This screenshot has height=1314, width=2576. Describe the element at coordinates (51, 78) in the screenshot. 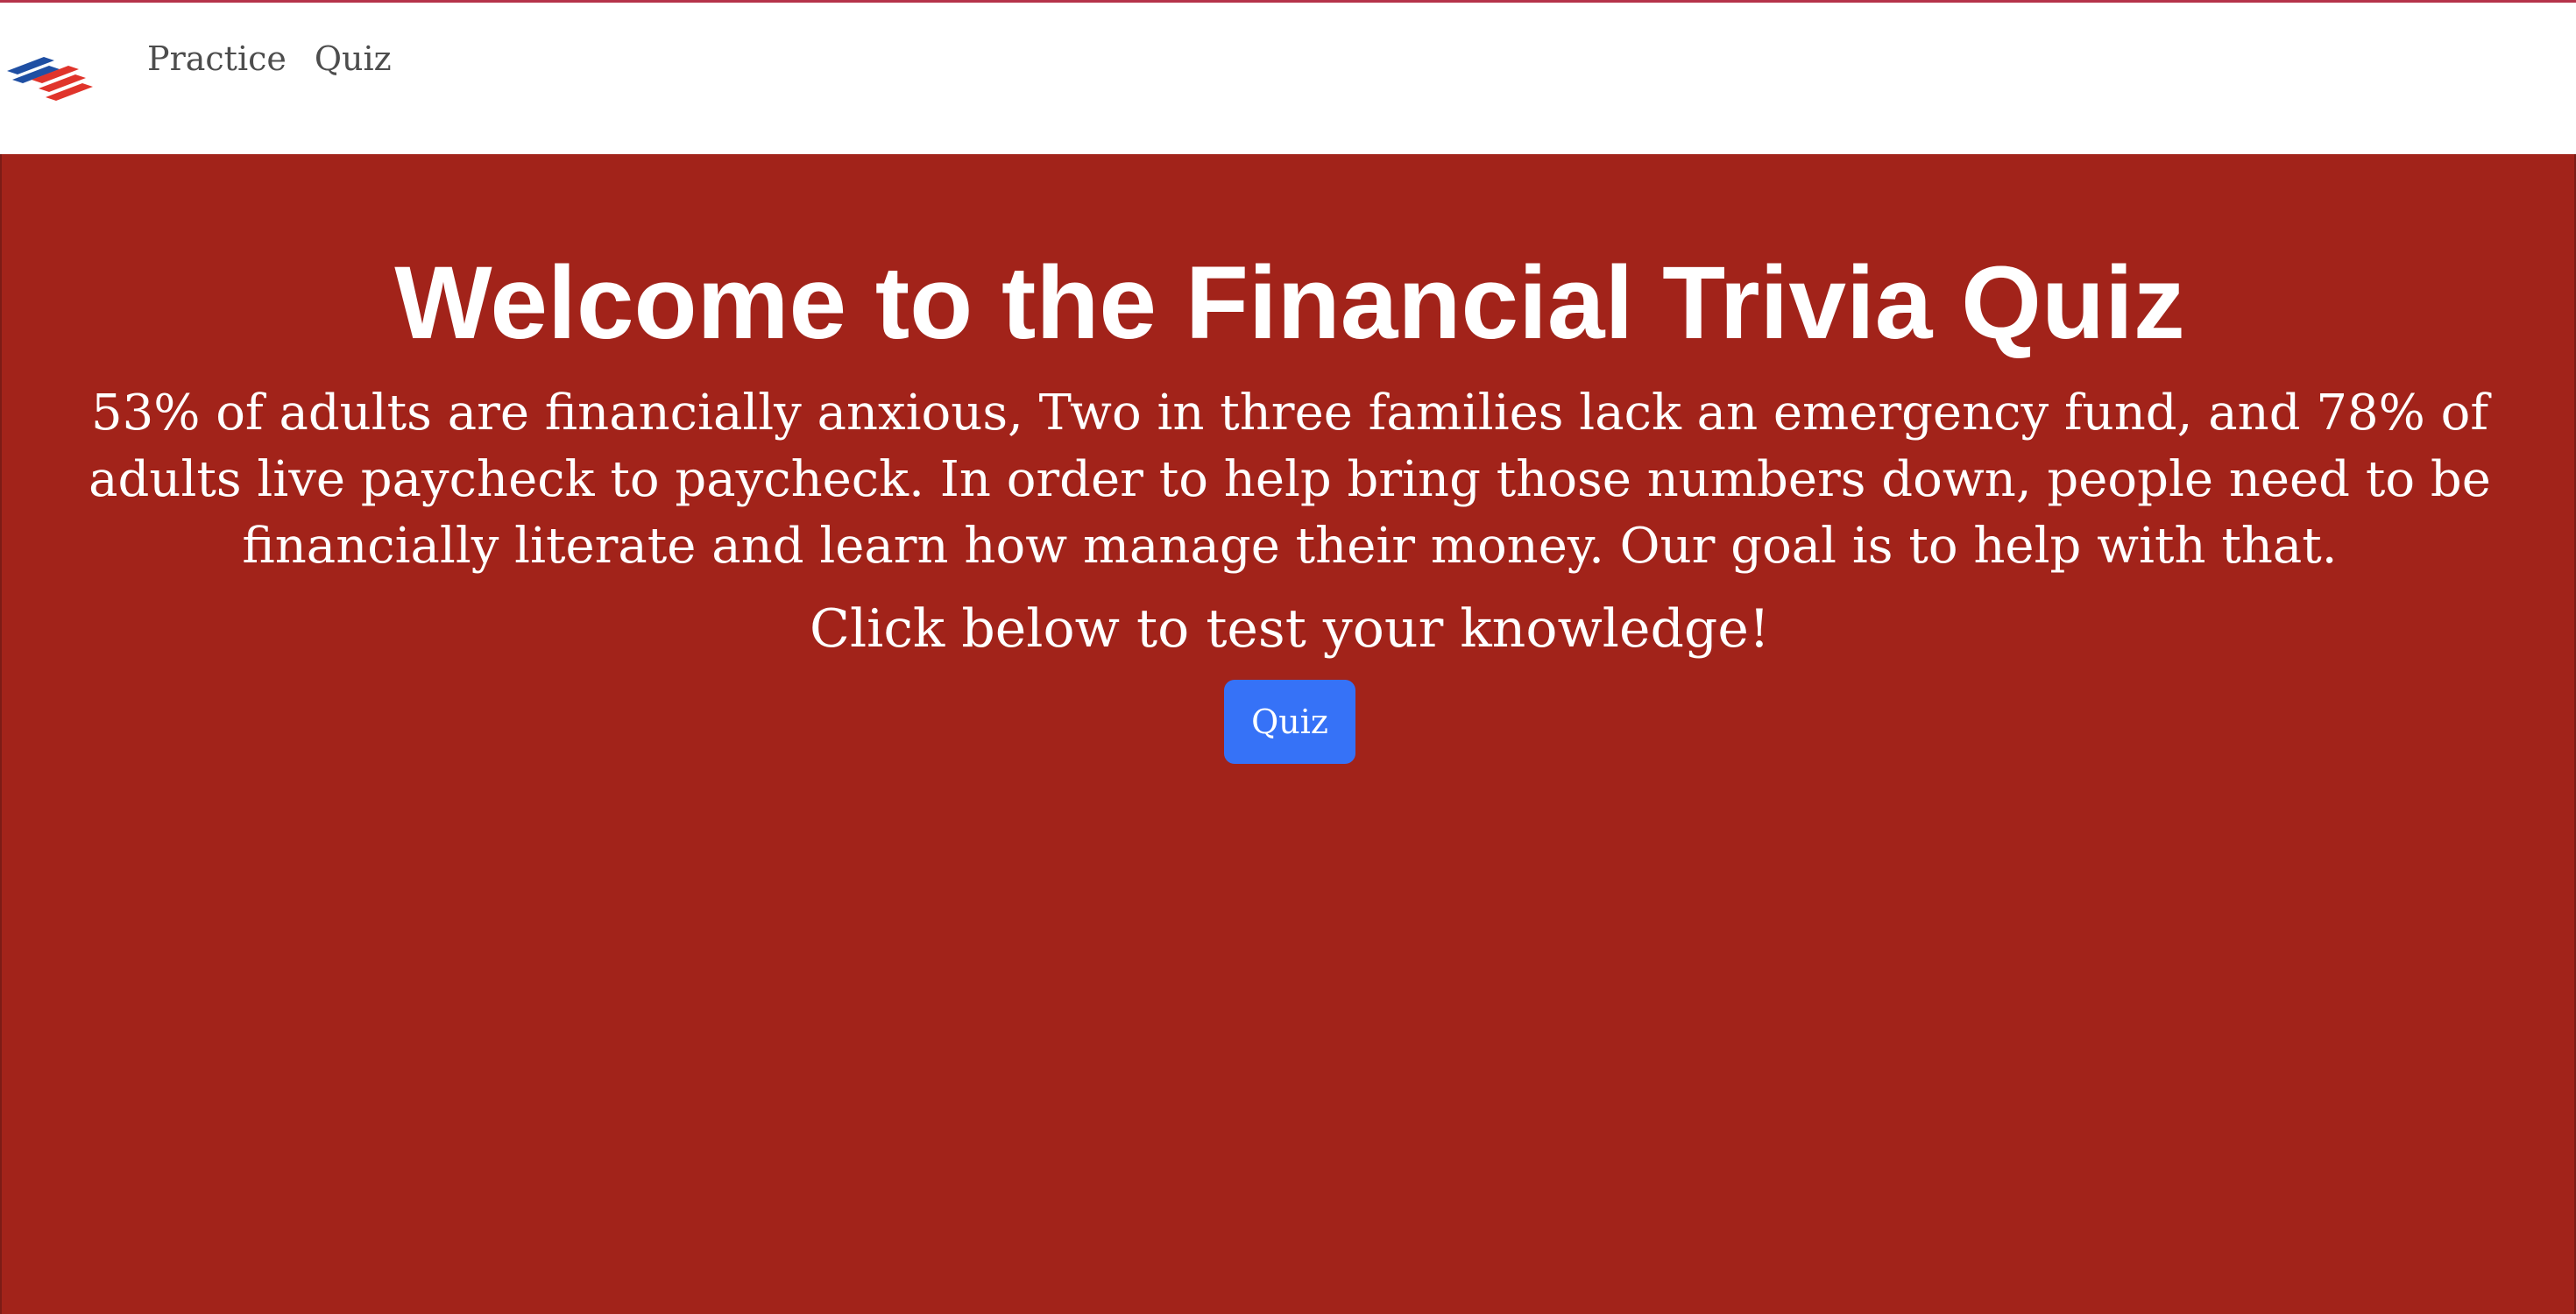

I see `bank-flag-logo-icon` at that location.